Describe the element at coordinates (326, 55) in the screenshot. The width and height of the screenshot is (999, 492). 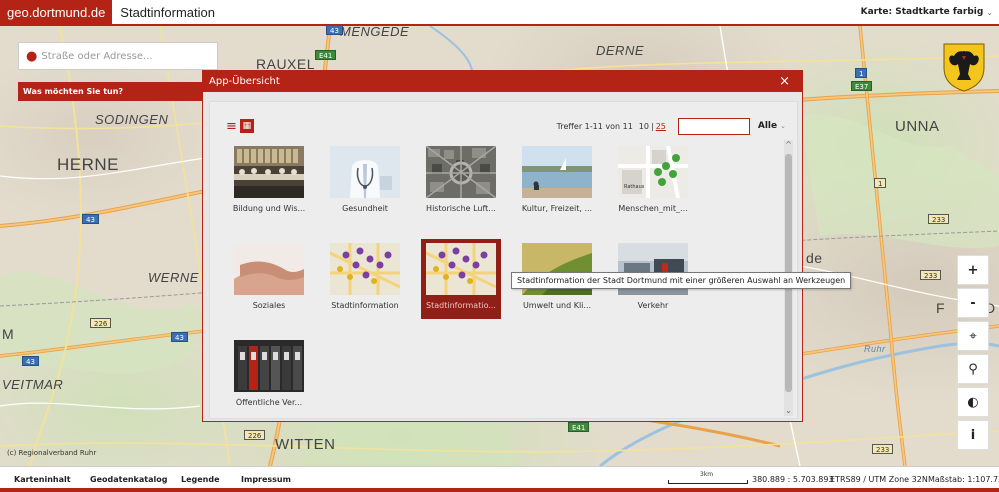
I see `map-road-shield: E41` at that location.